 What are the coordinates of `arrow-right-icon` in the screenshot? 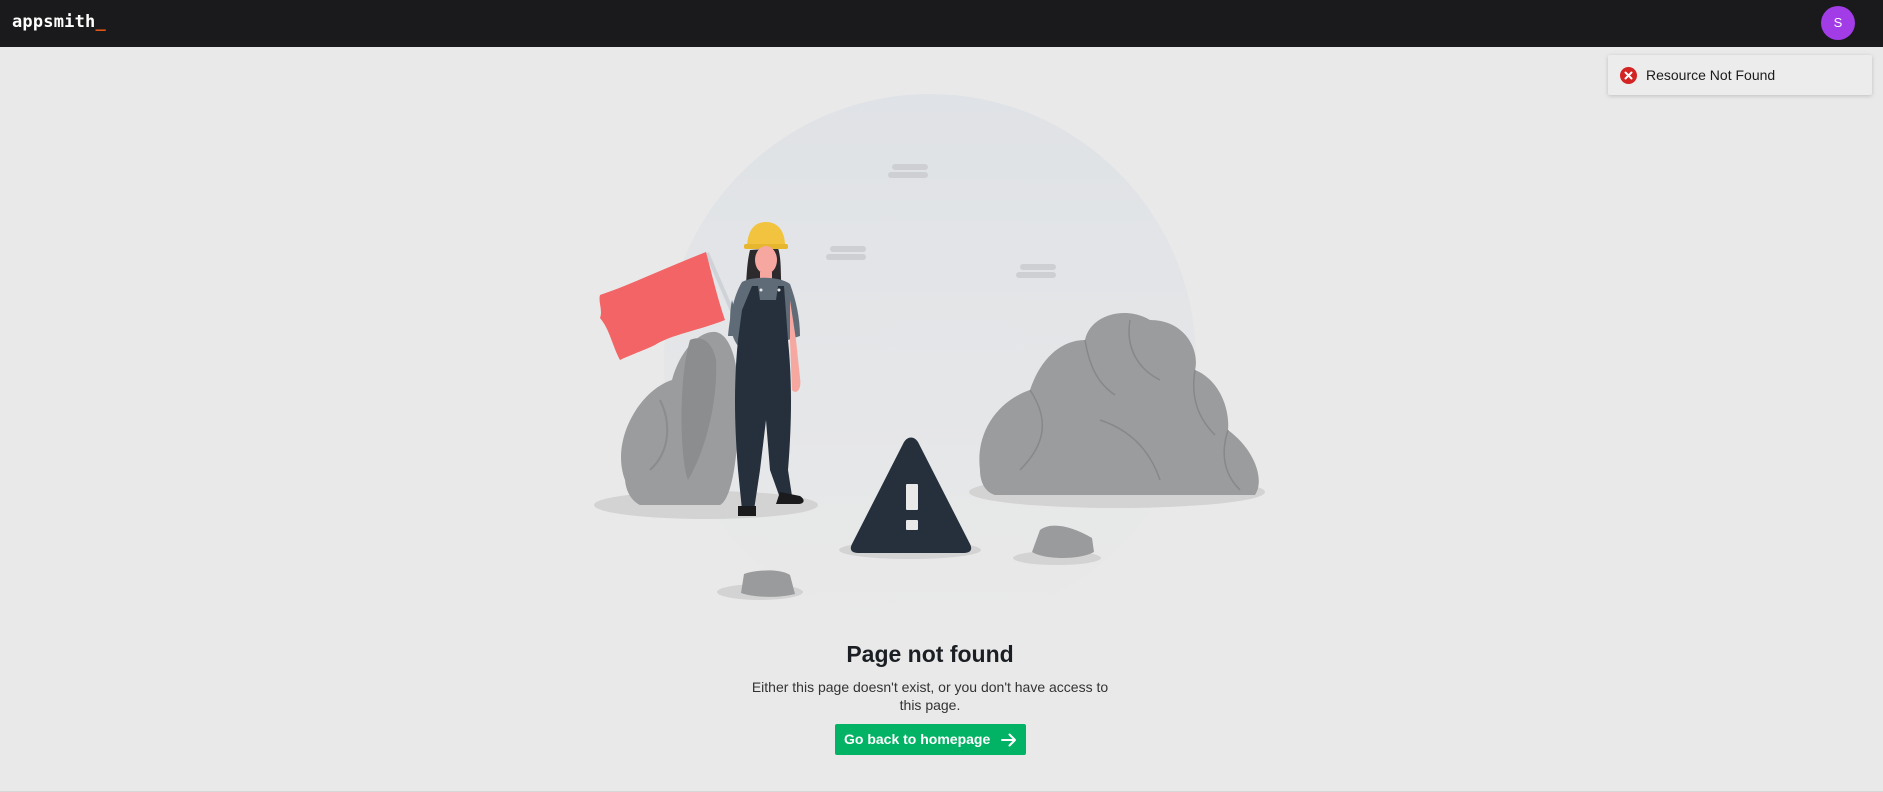 It's located at (1008, 740).